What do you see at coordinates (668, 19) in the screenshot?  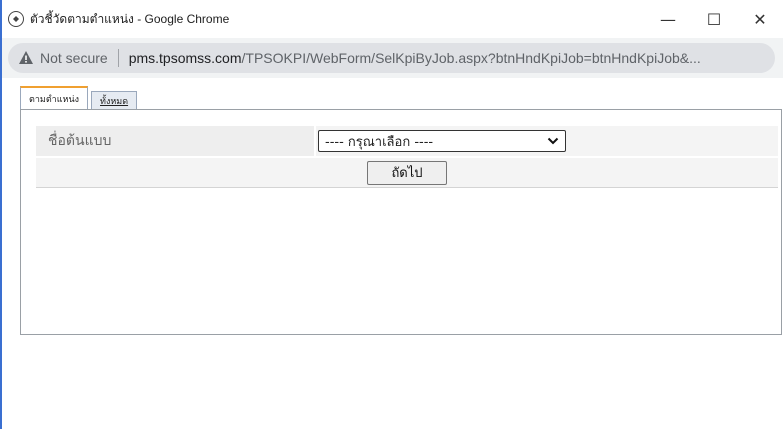 I see `minimize-button: —` at bounding box center [668, 19].